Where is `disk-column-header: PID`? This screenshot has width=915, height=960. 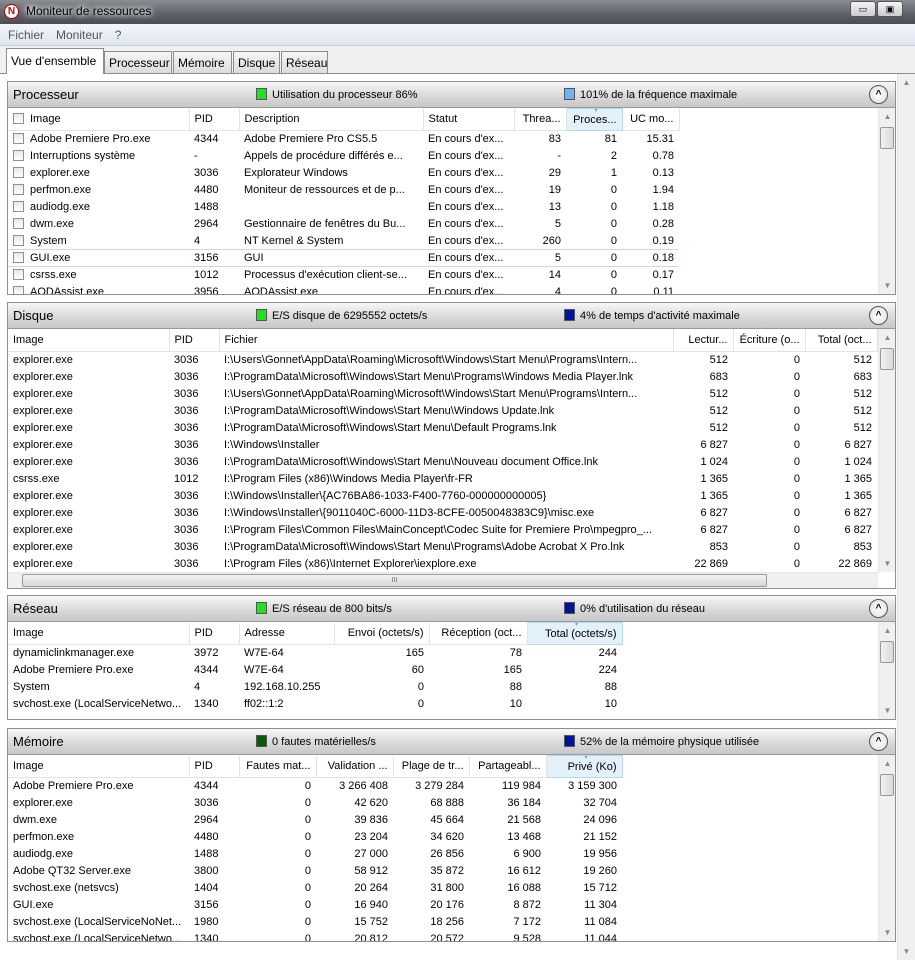
disk-column-header: PID is located at coordinates (194, 340).